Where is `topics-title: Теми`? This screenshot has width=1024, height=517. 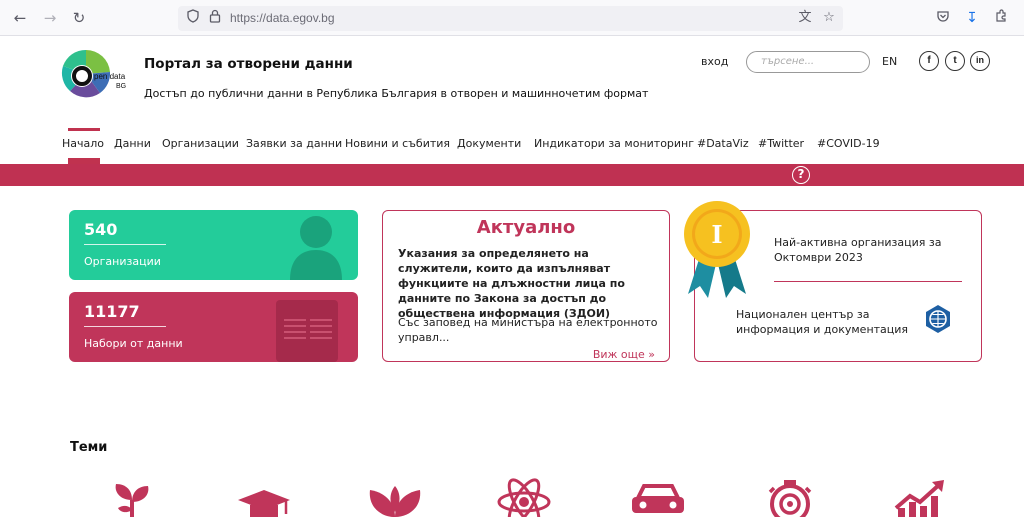 topics-title: Теми is located at coordinates (89, 447).